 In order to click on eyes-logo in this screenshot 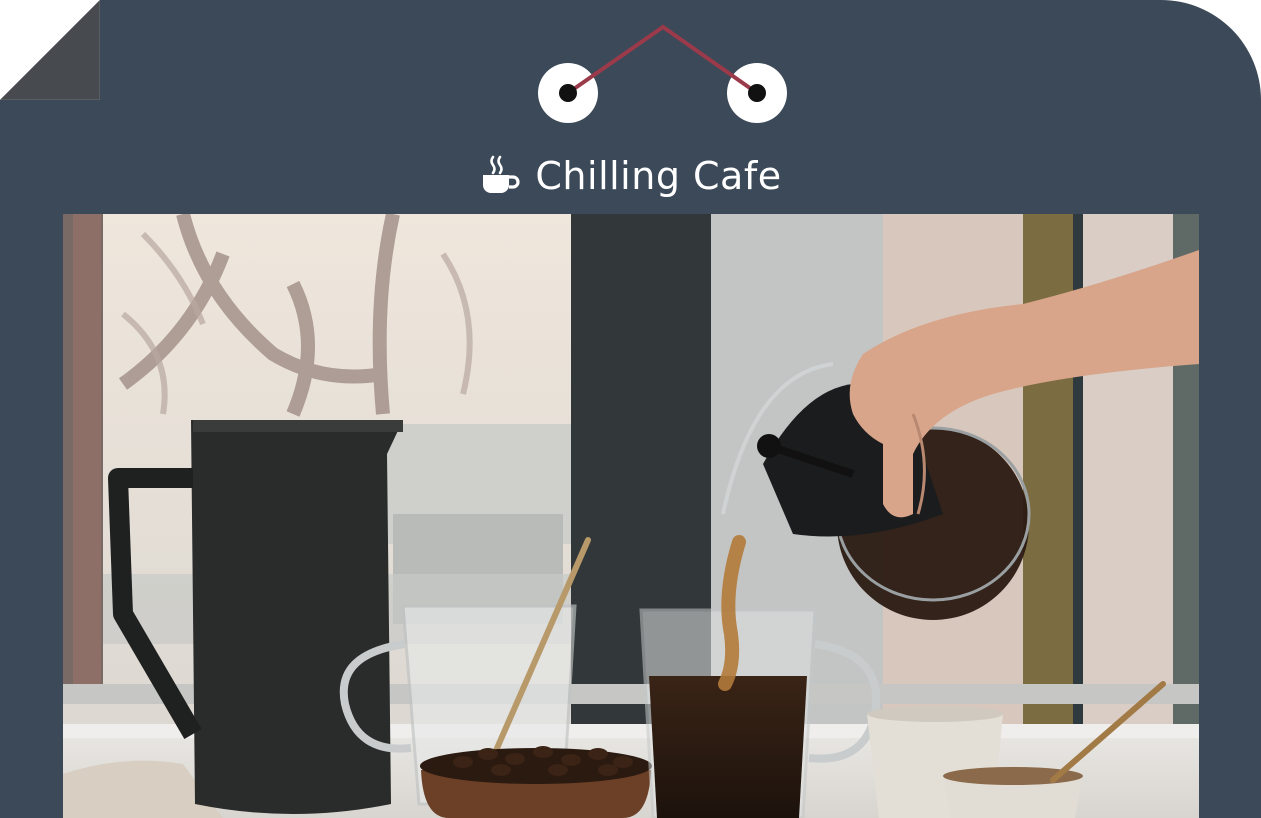, I will do `click(665, 75)`.